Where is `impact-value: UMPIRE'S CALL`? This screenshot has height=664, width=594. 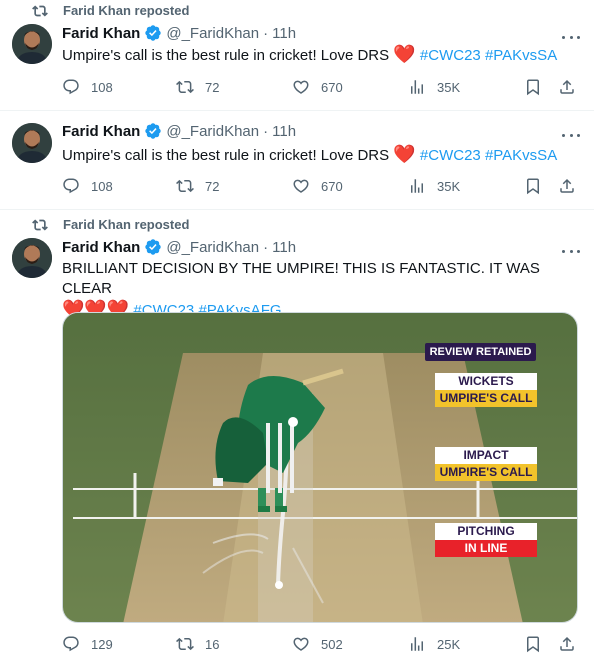 impact-value: UMPIRE'S CALL is located at coordinates (486, 472).